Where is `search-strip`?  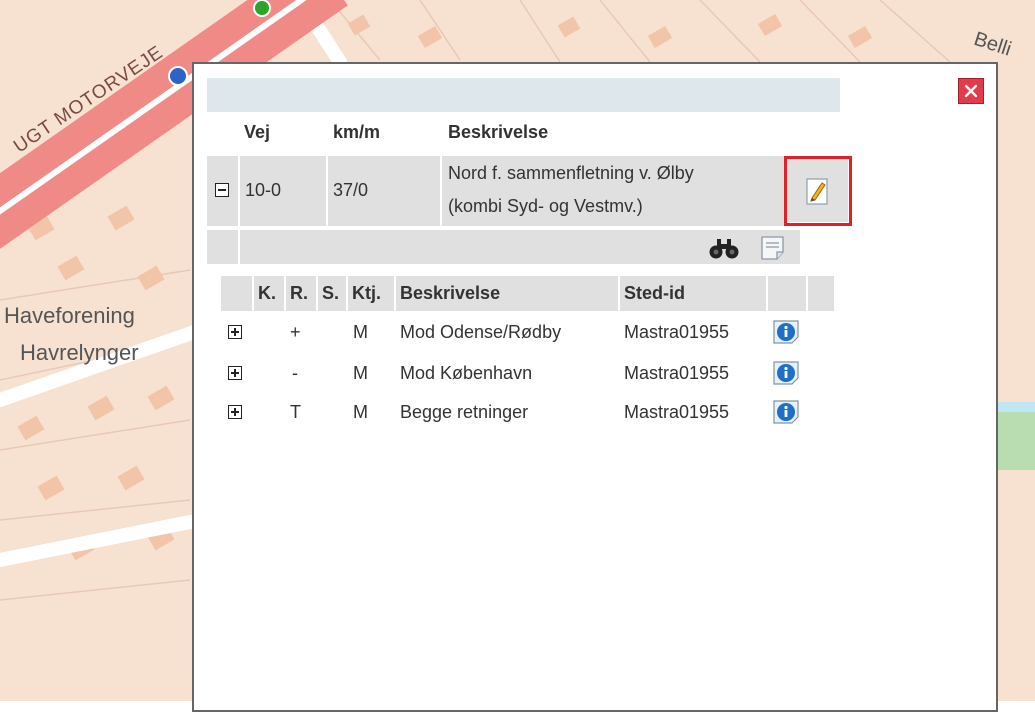 search-strip is located at coordinates (523, 95).